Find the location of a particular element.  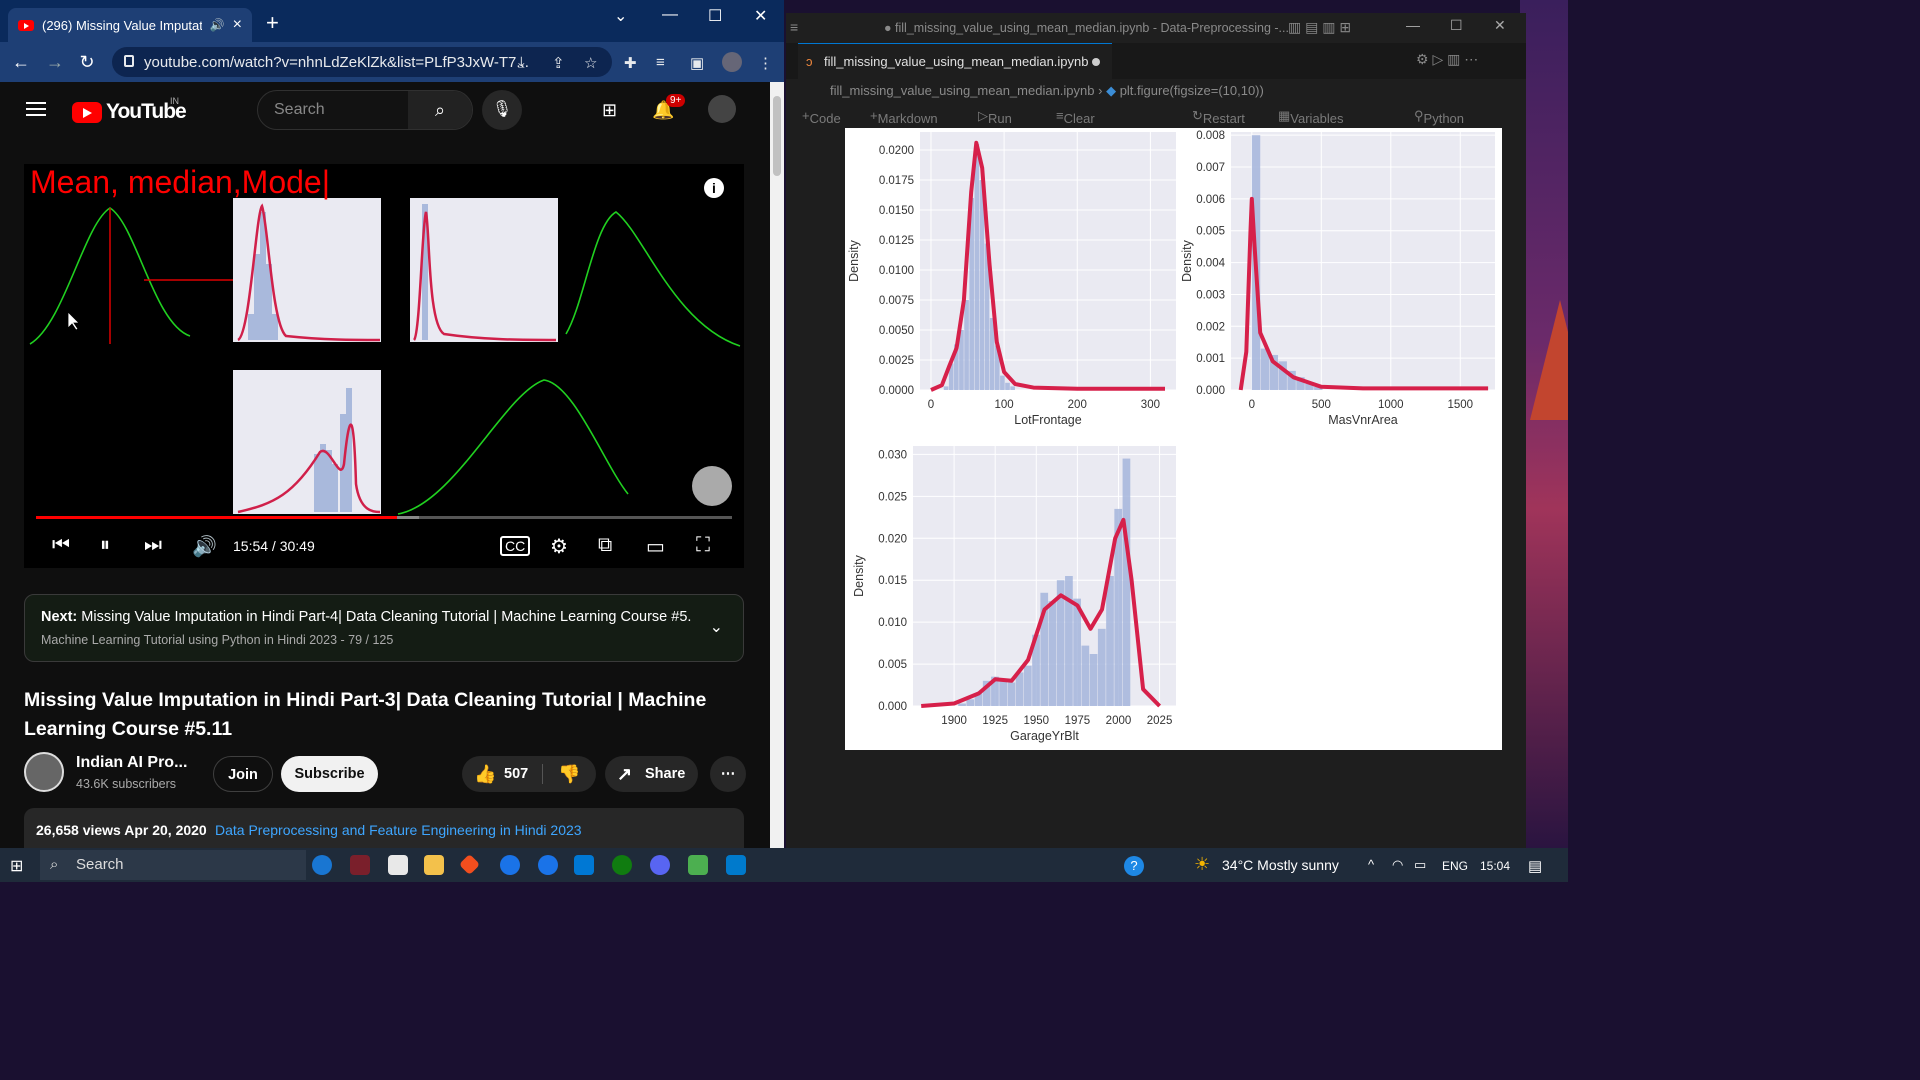

kernel-picker: ⚲ Python 3.10.8 is located at coordinates (1439, 124).